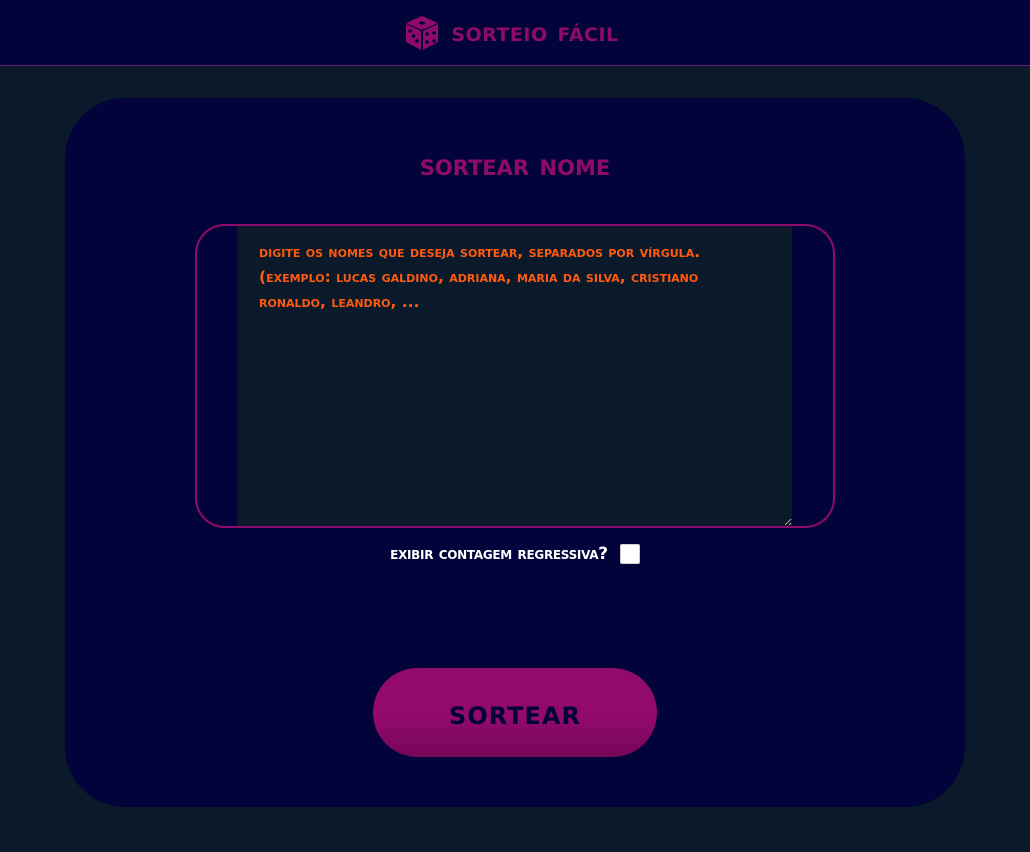  What do you see at coordinates (515, 712) in the screenshot?
I see `draw-button: Sortear` at bounding box center [515, 712].